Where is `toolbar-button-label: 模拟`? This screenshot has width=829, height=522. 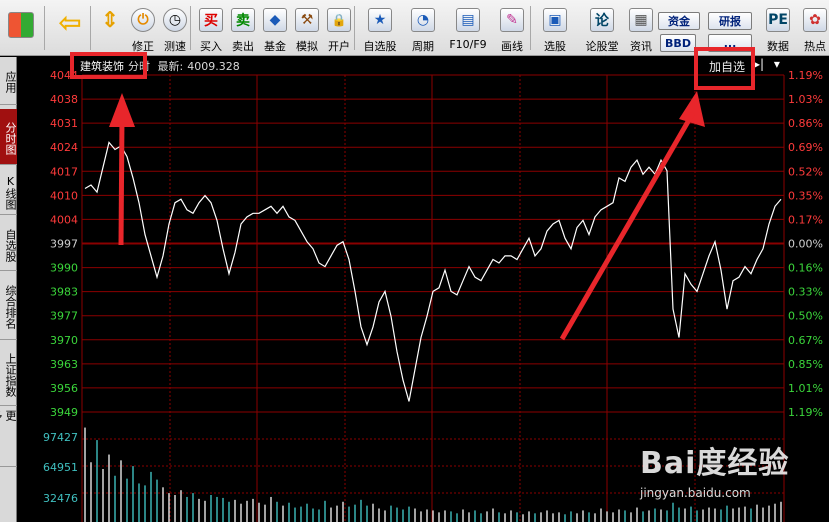 toolbar-button-label: 模拟 is located at coordinates (307, 46).